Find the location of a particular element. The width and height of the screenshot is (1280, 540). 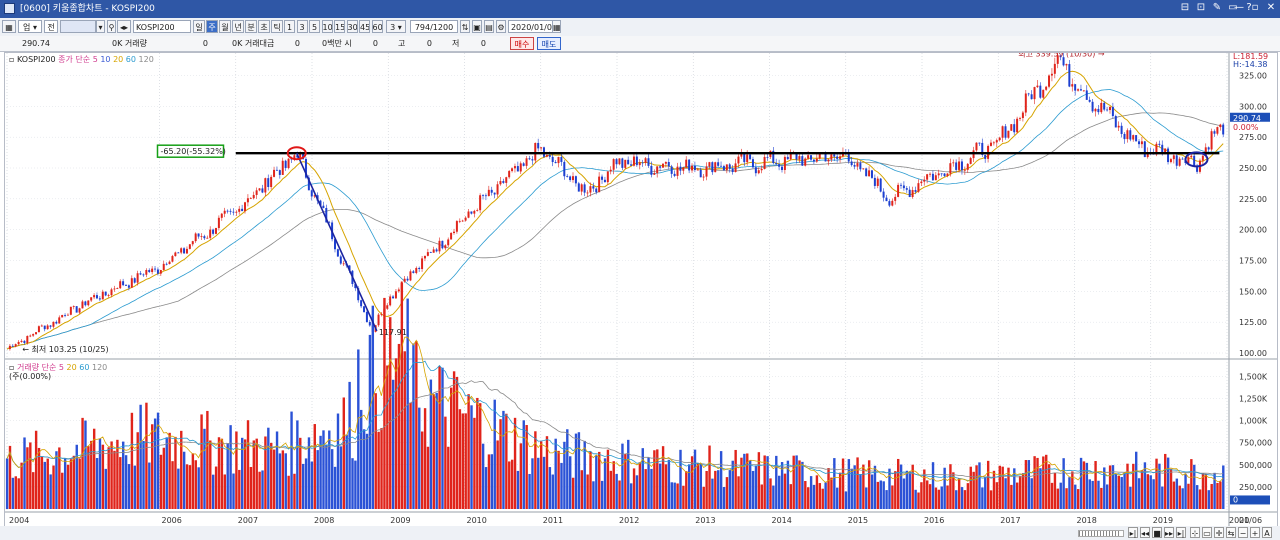

scrollbar-thumb is located at coordinates (1099, 533).